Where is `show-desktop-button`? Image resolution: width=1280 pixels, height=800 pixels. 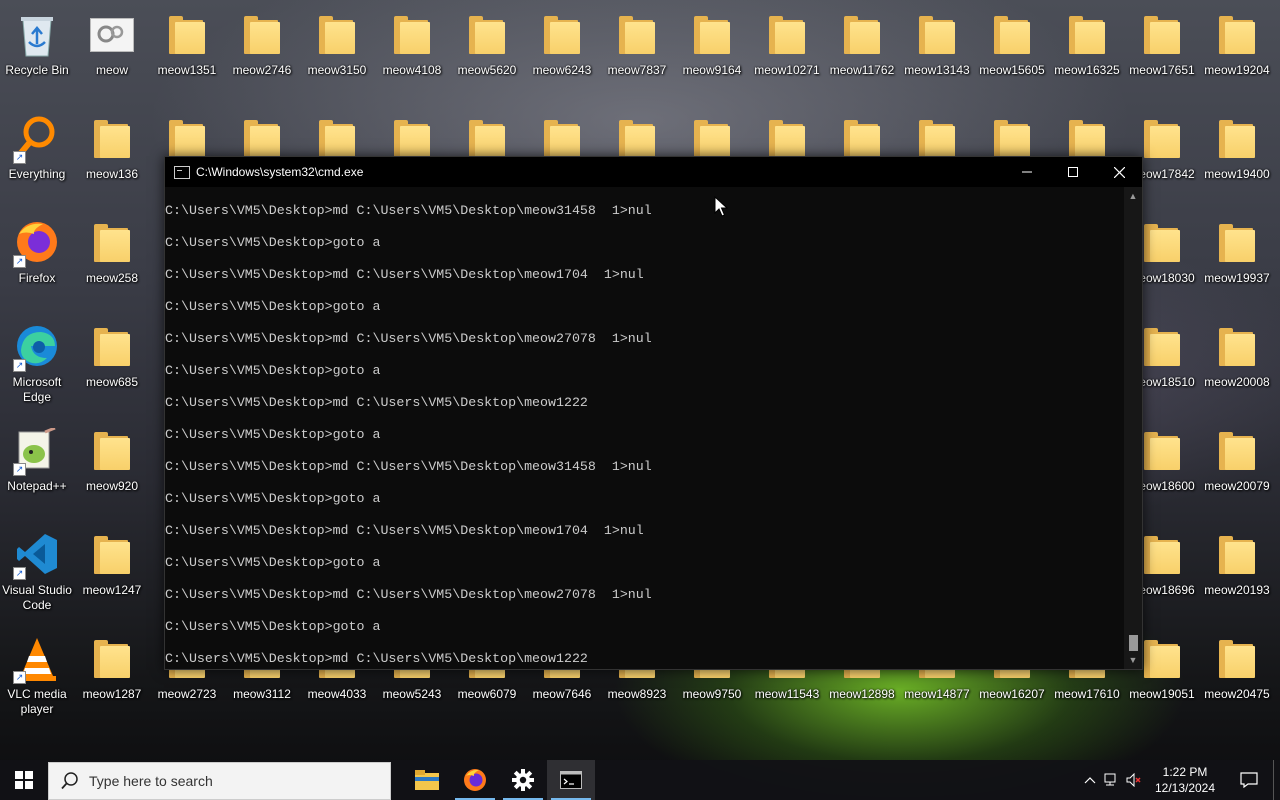 show-desktop-button is located at coordinates (1276, 780).